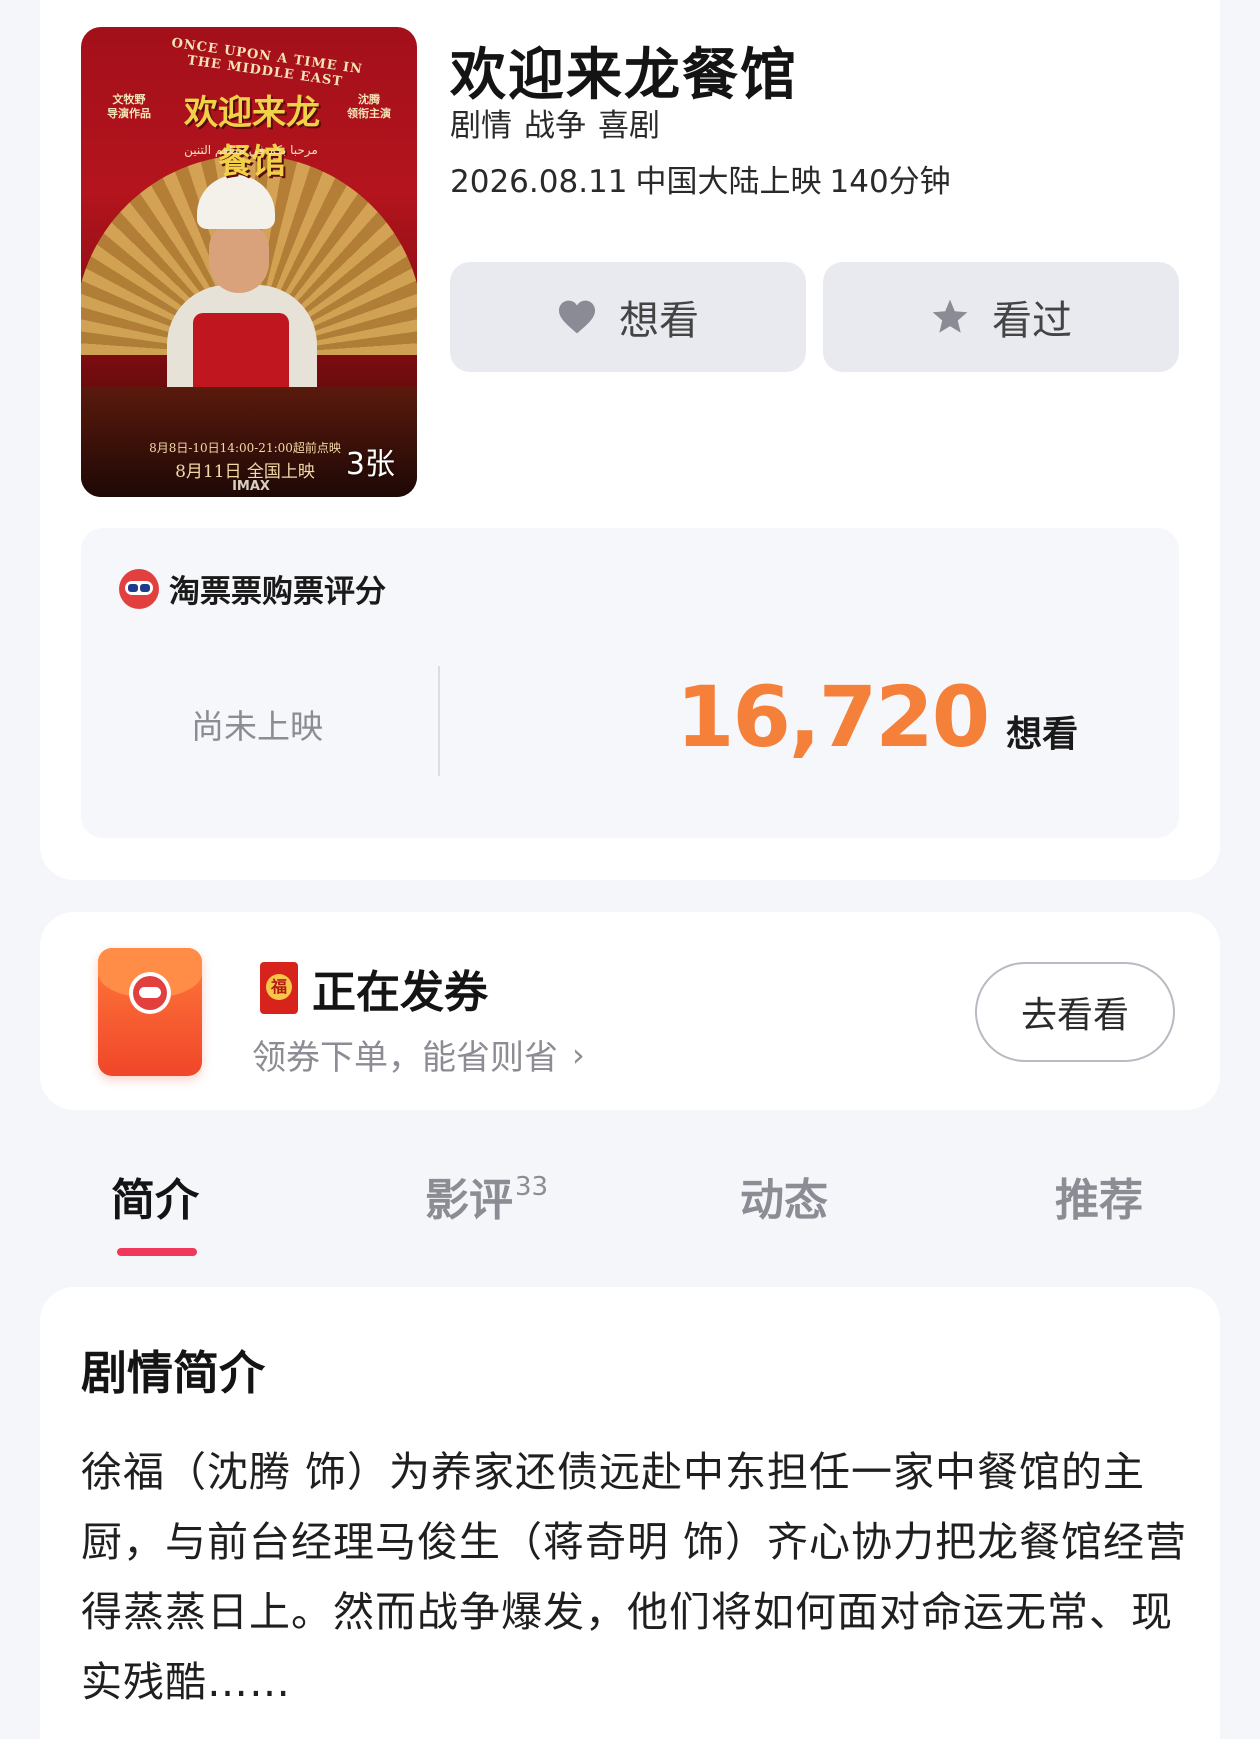 The height and width of the screenshot is (1739, 1260). Describe the element at coordinates (150, 1012) in the screenshot. I see `red-envelope-icon` at that location.